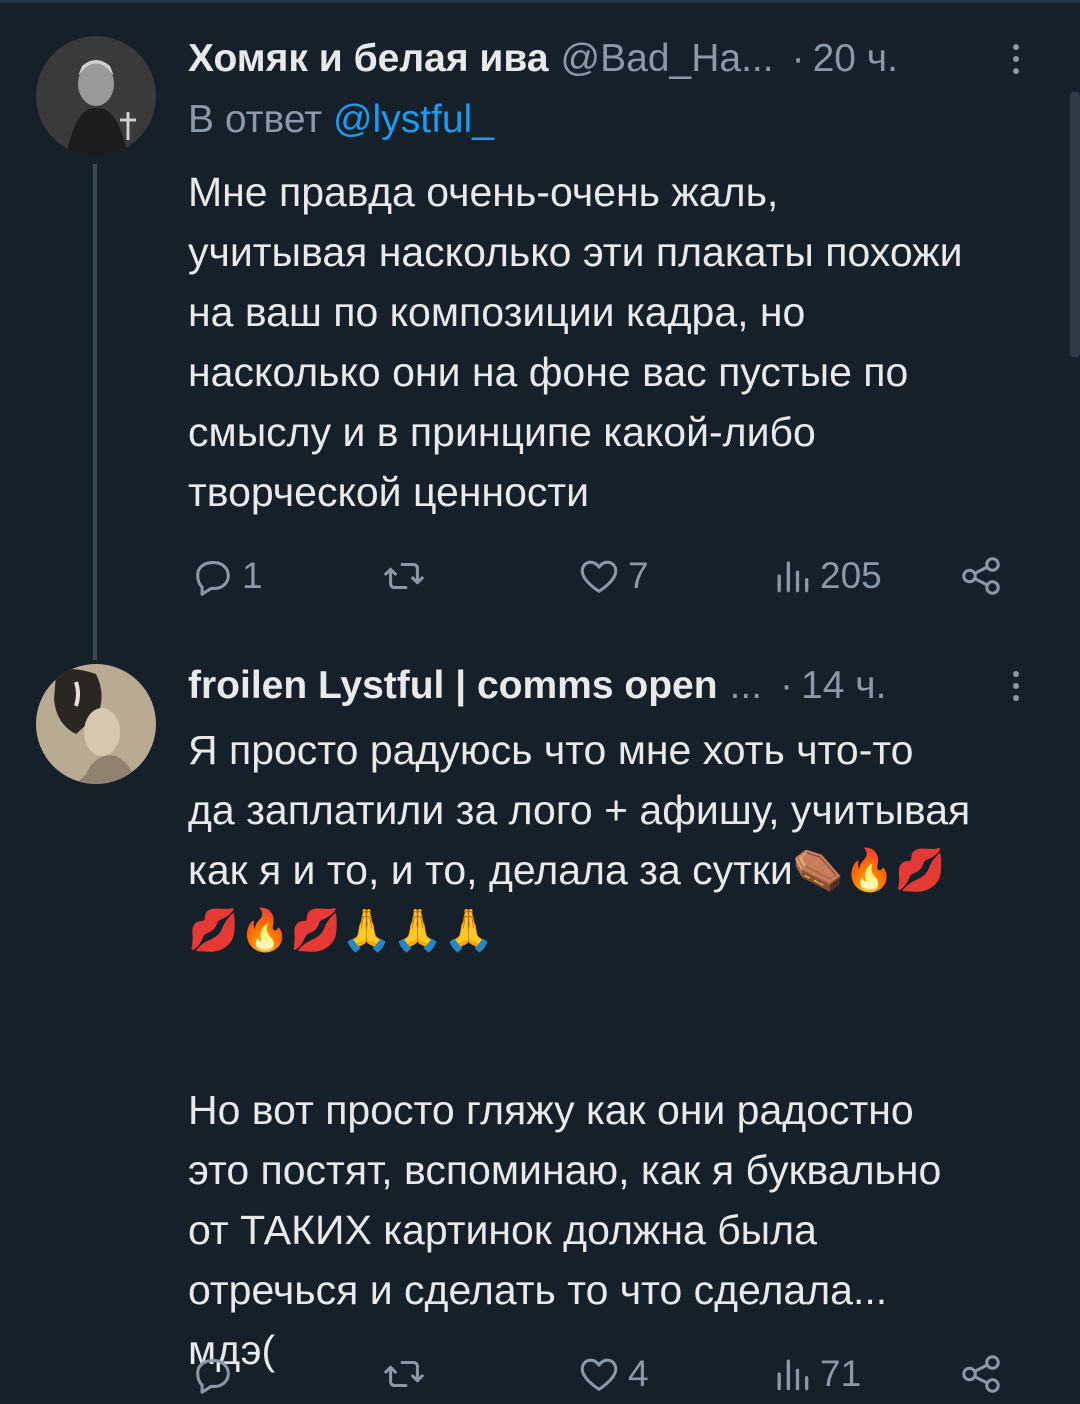 Image resolution: width=1080 pixels, height=1404 pixels. Describe the element at coordinates (841, 1373) in the screenshot. I see `views-count: 71` at that location.